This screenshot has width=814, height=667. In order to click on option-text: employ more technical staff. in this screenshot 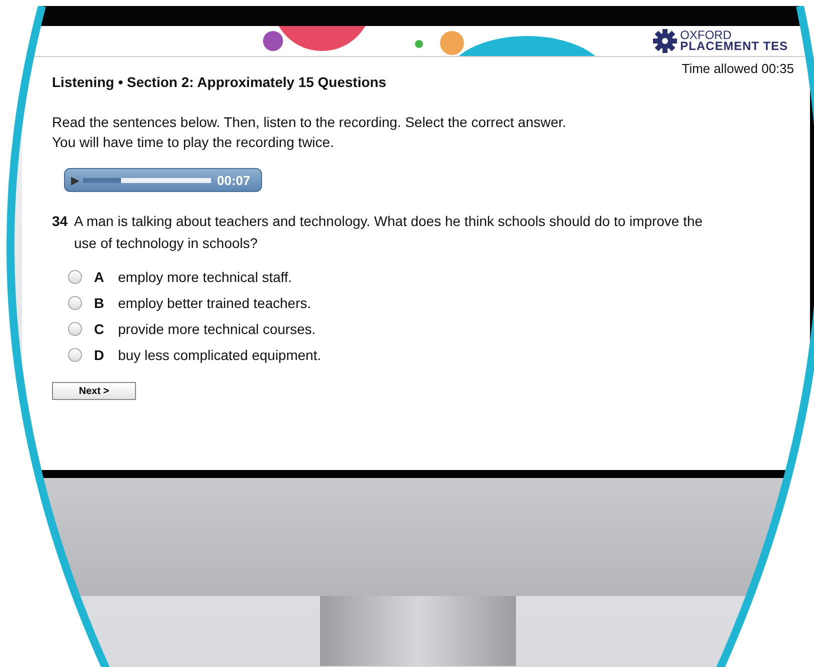, I will do `click(205, 277)`.